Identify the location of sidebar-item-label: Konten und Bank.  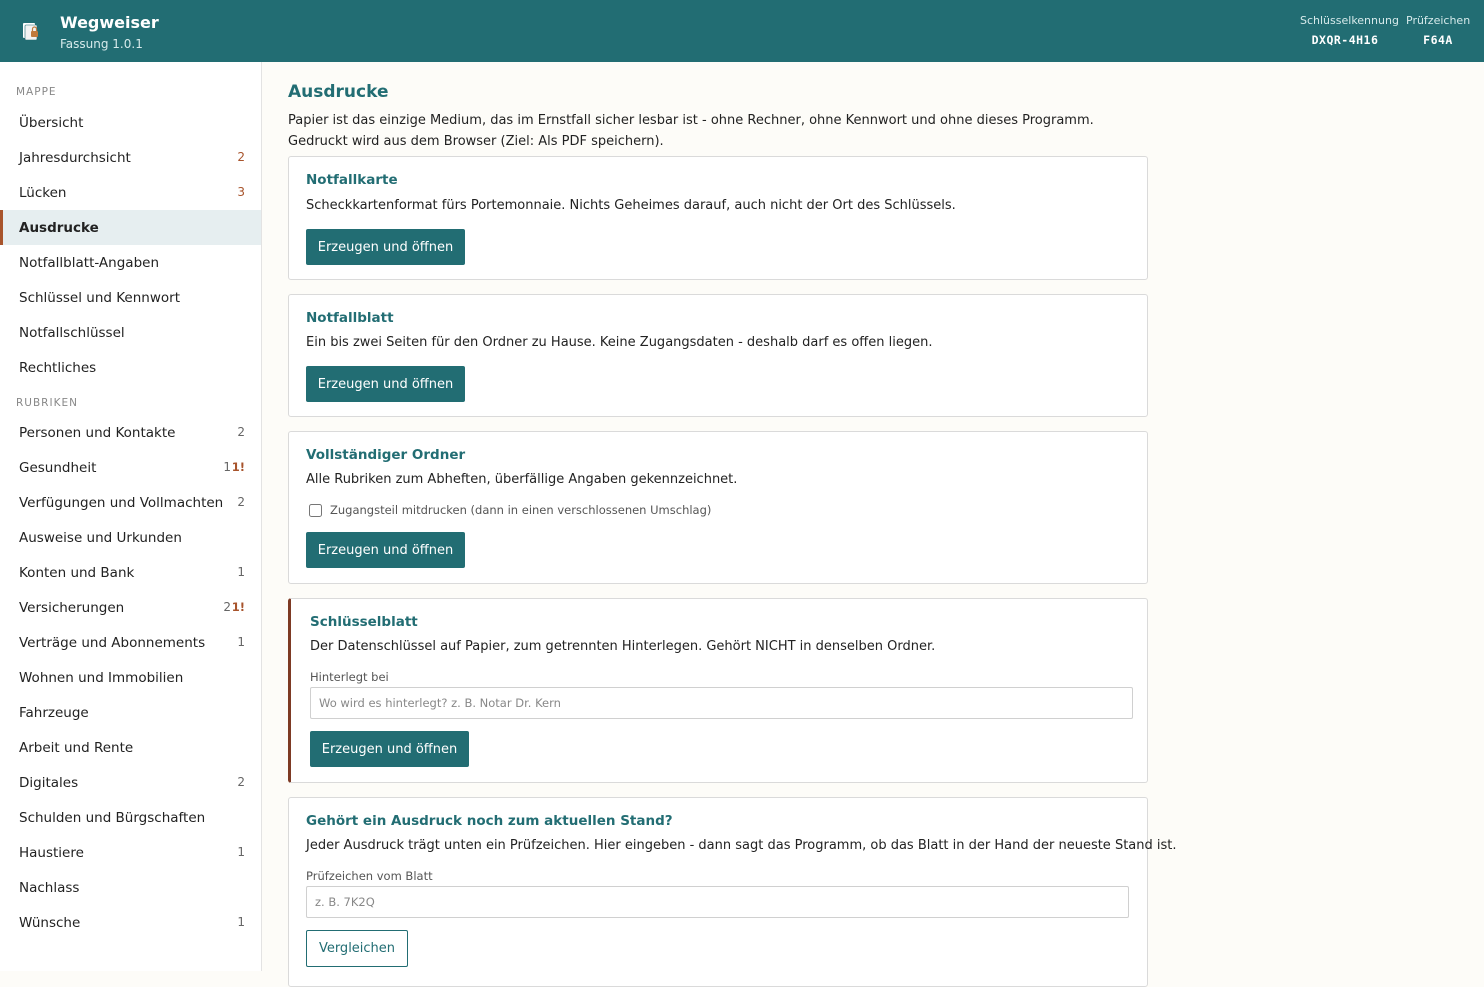
(77, 572).